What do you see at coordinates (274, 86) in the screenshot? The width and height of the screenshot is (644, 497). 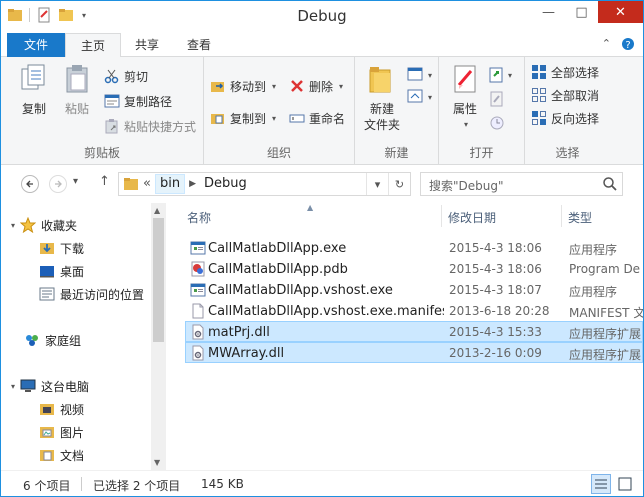 I see `move-to-dropdown-icon: ▾` at bounding box center [274, 86].